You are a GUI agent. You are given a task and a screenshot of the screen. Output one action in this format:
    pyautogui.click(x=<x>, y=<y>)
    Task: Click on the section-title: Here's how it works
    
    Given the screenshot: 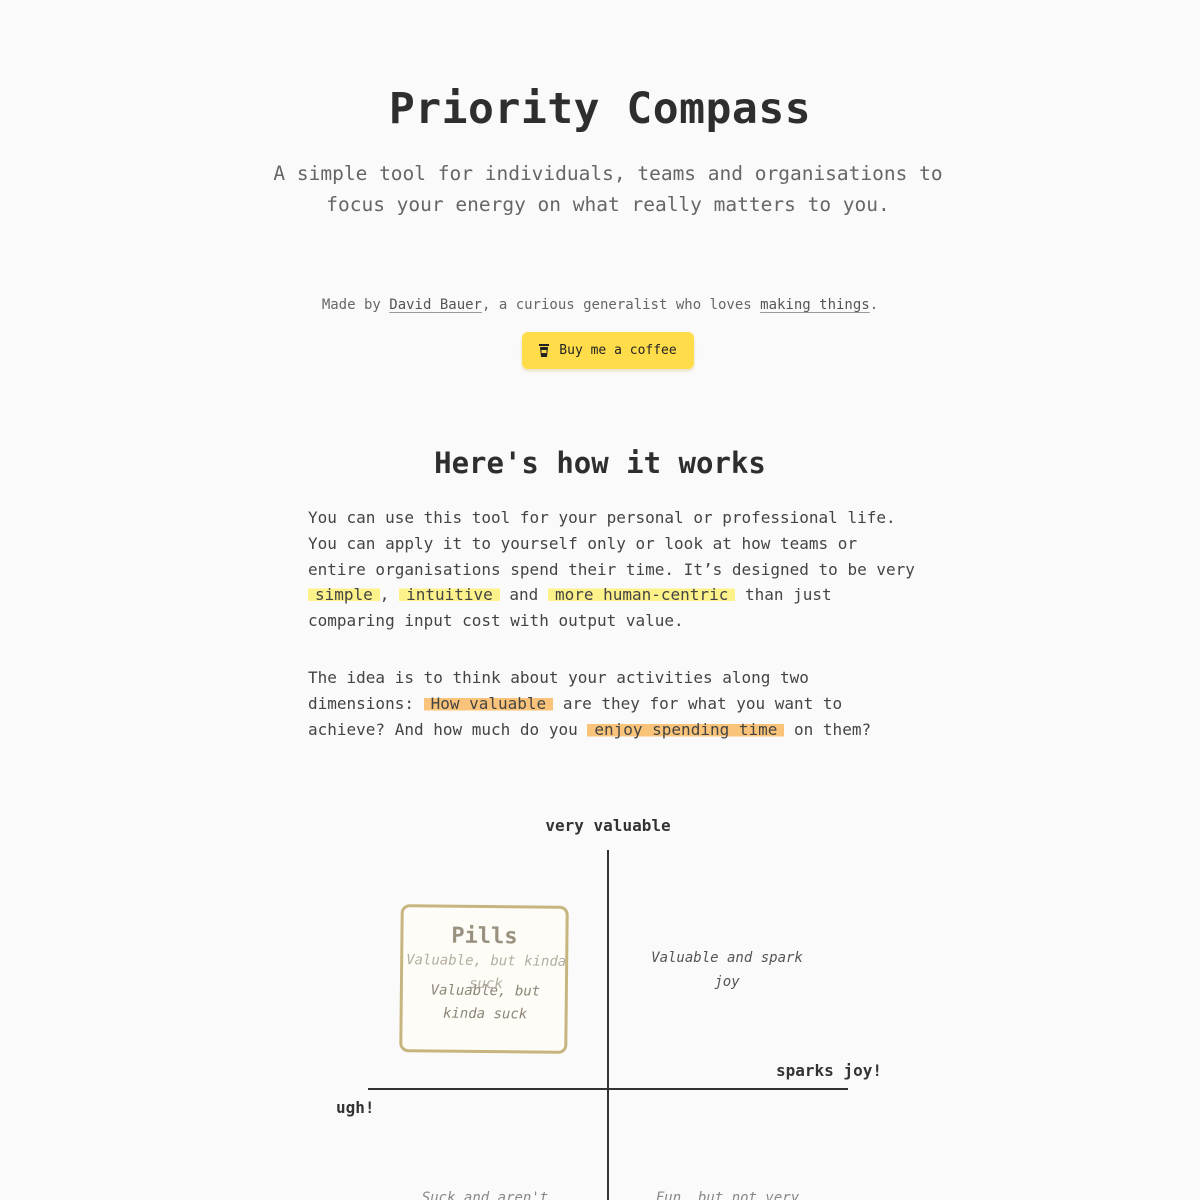 What is the action you would take?
    pyautogui.click(x=600, y=463)
    